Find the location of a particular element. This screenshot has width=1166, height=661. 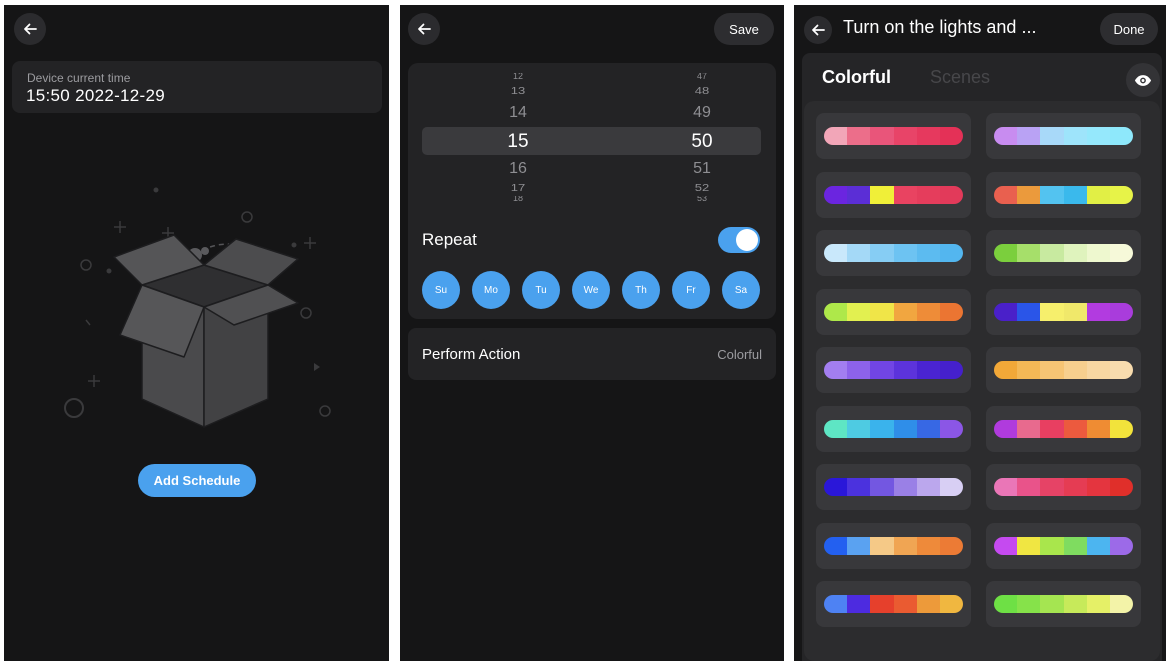

hour-value: 18 is located at coordinates (517, 198).